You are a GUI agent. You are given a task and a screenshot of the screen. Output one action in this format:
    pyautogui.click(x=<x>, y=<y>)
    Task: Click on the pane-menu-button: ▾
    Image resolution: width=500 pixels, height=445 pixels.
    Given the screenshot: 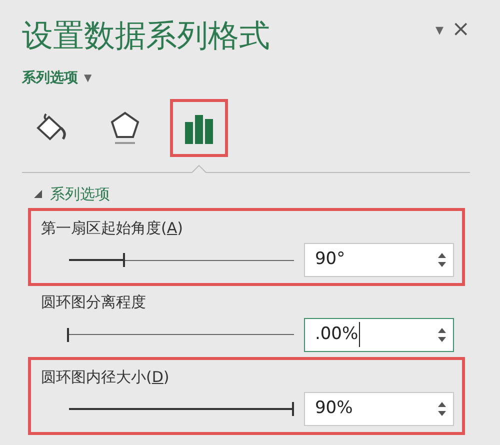 What is the action you would take?
    pyautogui.click(x=440, y=30)
    